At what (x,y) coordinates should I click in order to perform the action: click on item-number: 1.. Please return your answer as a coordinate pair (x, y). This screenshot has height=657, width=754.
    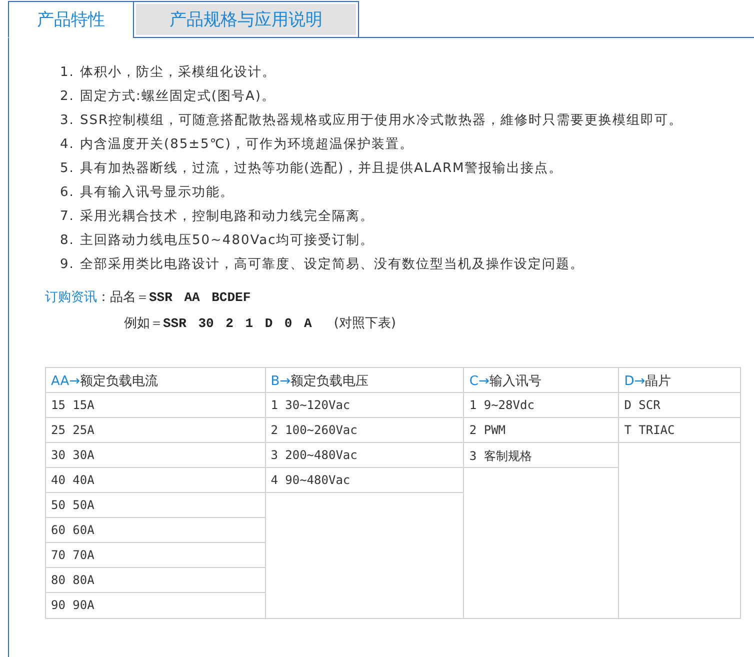
    Looking at the image, I should click on (68, 73).